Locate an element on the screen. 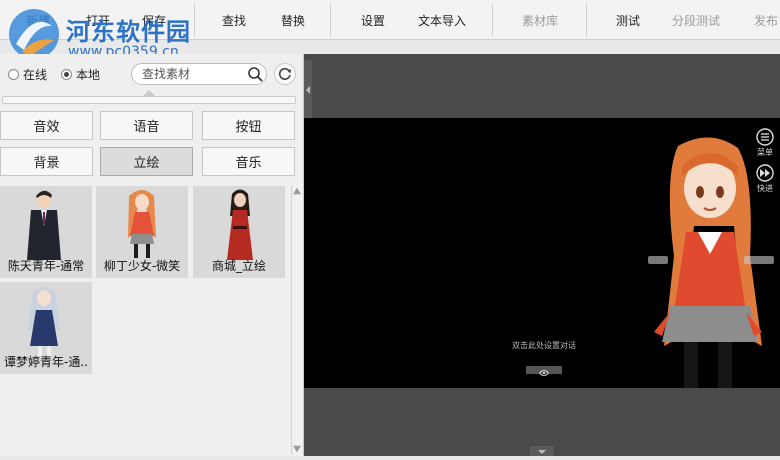 The height and width of the screenshot is (460, 780). publish-button: 发布 is located at coordinates (766, 20).